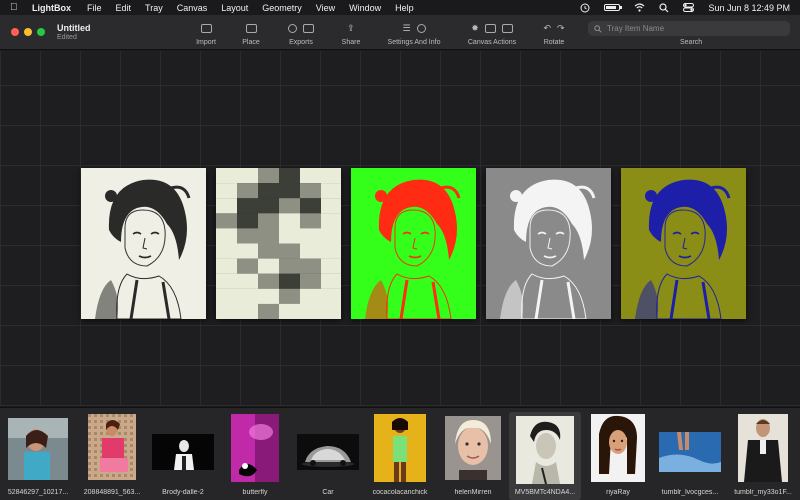 The height and width of the screenshot is (500, 800). What do you see at coordinates (414, 33) in the screenshot?
I see `settings-and-info-button: ☰ Settings And Info` at bounding box center [414, 33].